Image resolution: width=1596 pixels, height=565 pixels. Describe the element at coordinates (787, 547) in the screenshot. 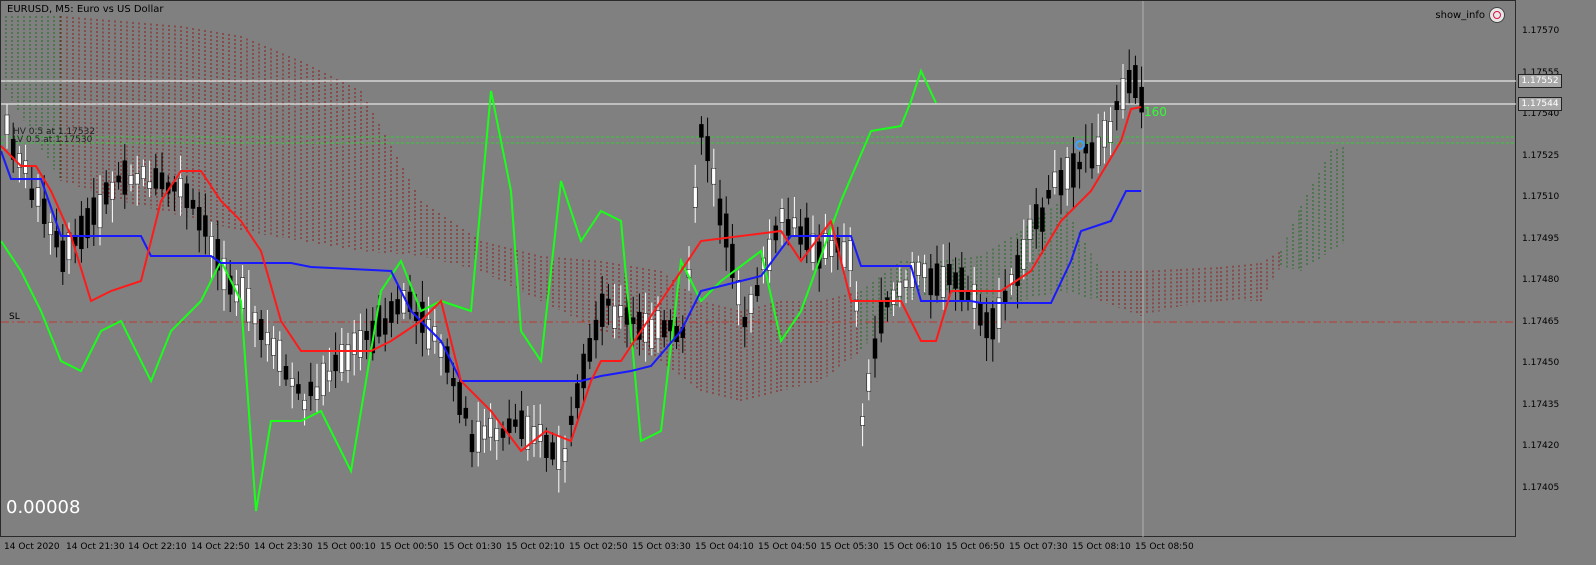

I see `time-tick-label: 15 Oct 04:50` at that location.